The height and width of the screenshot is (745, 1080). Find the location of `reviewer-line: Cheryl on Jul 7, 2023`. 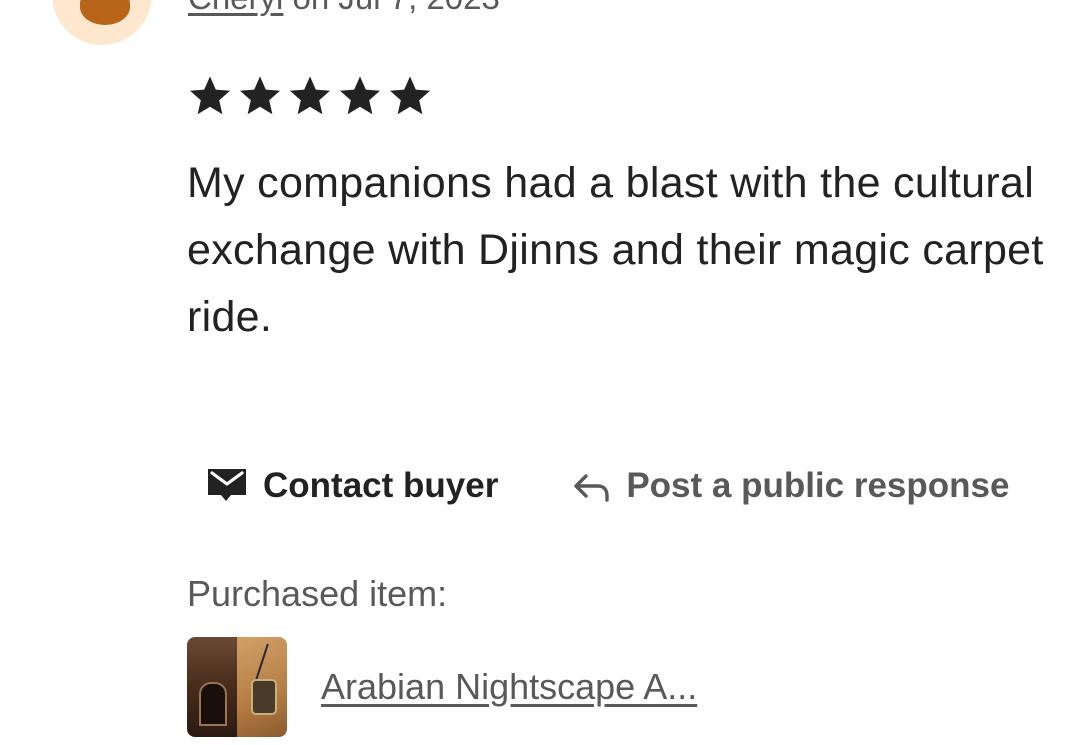

reviewer-line: Cheryl on Jul 7, 2023 is located at coordinates (344, 9).